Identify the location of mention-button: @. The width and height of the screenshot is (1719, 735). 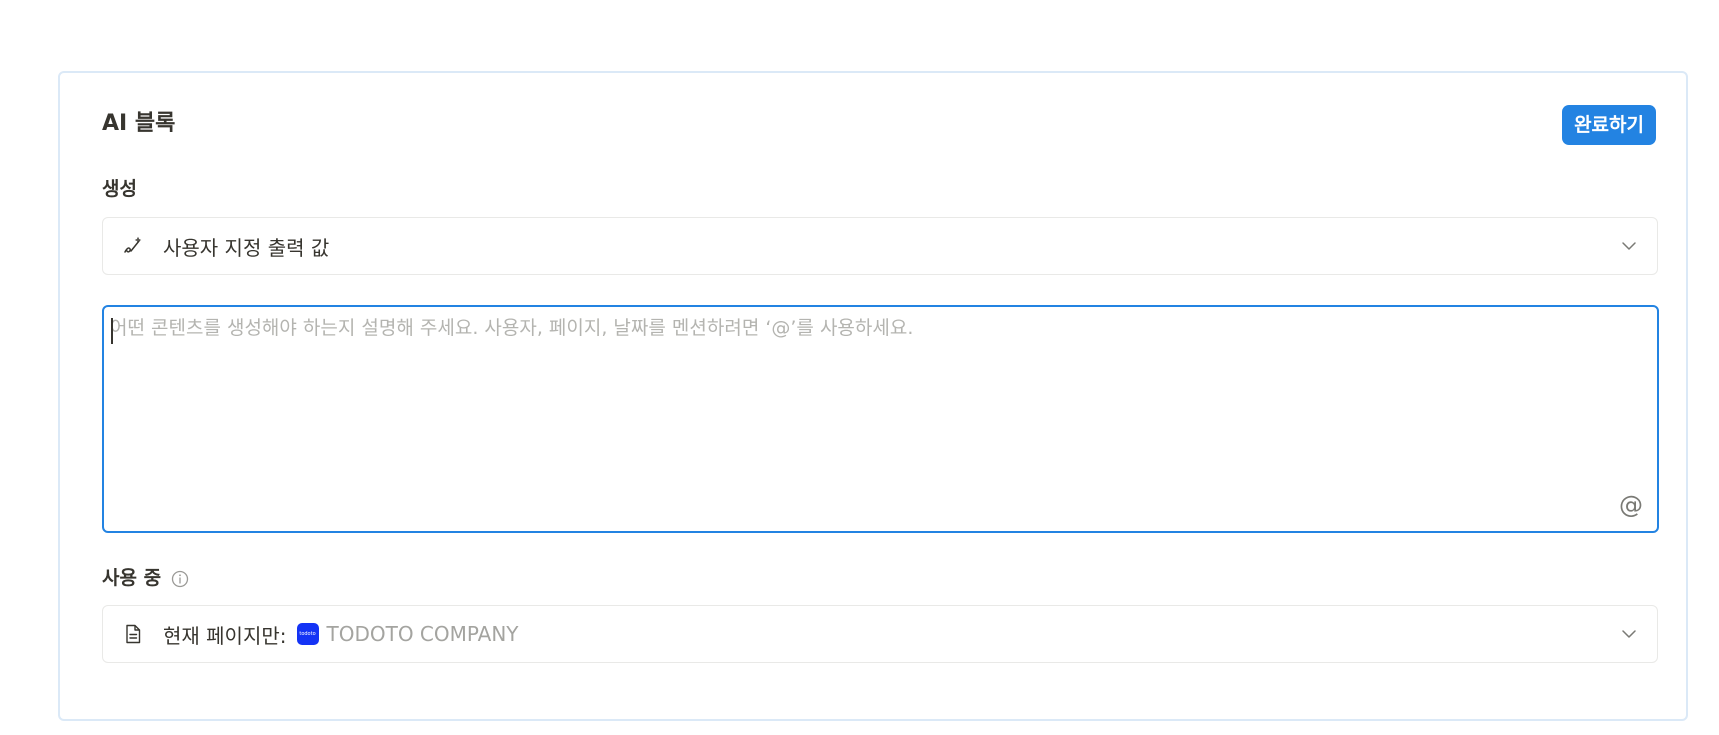
(1631, 505).